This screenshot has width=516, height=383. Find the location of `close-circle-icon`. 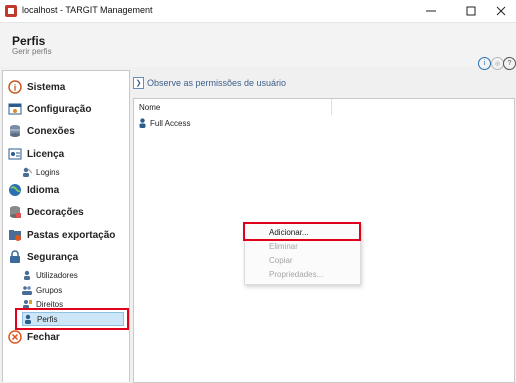

close-circle-icon is located at coordinates (15, 337).